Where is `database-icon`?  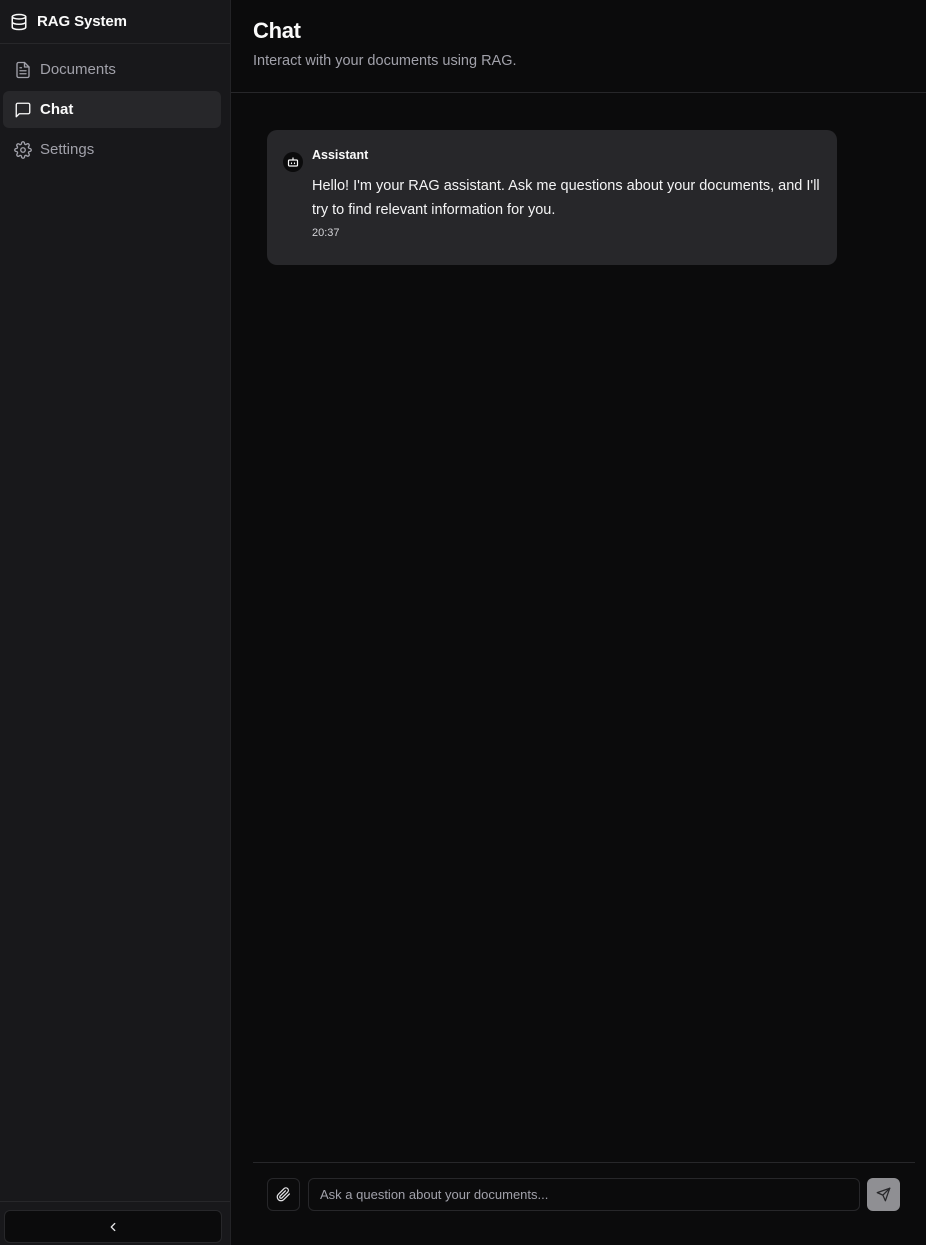 database-icon is located at coordinates (19, 22).